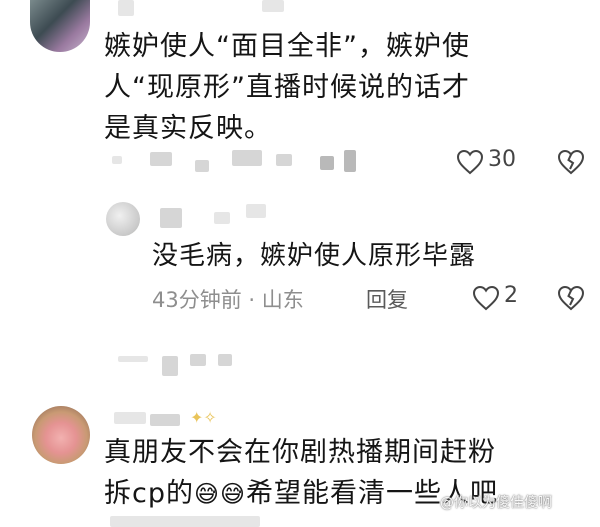  What do you see at coordinates (511, 295) in the screenshot?
I see `like-count: 2` at bounding box center [511, 295].